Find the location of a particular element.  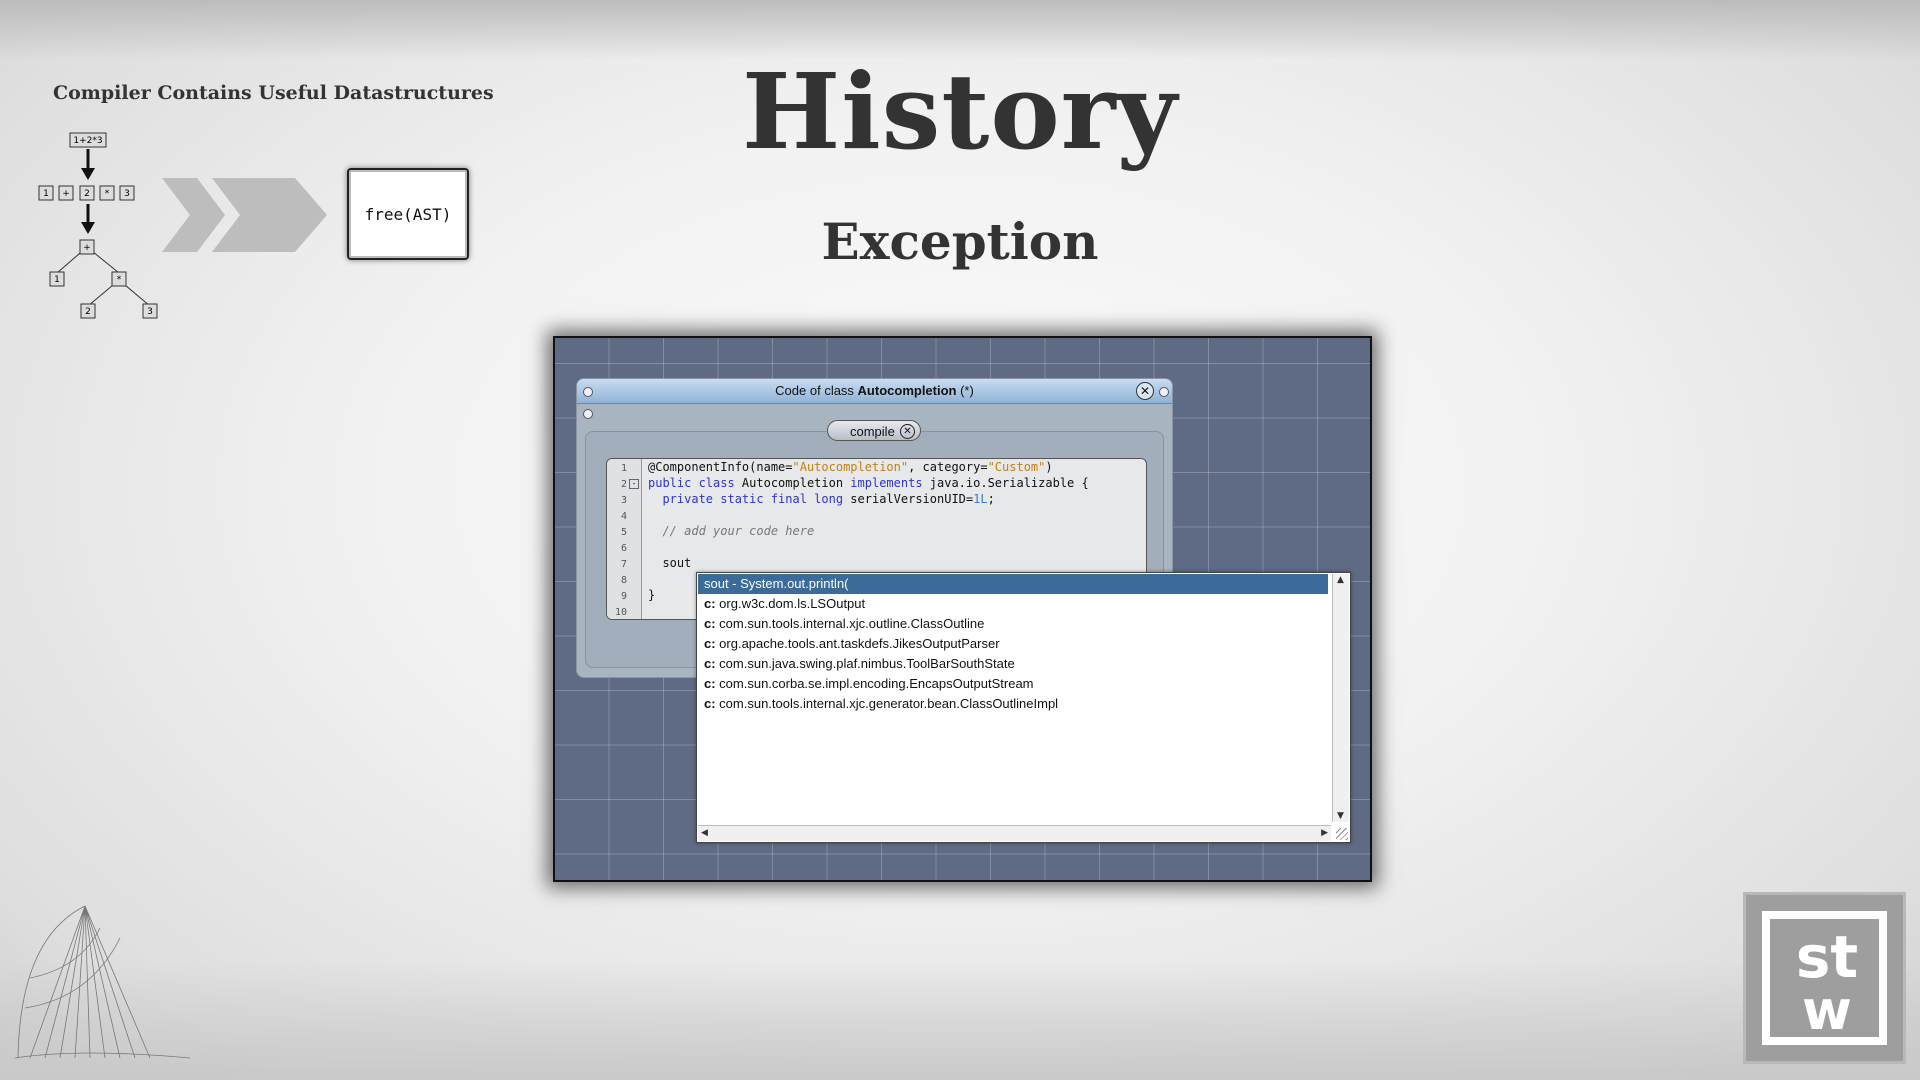

token-row: 1 + 2 * 3 is located at coordinates (86, 193).